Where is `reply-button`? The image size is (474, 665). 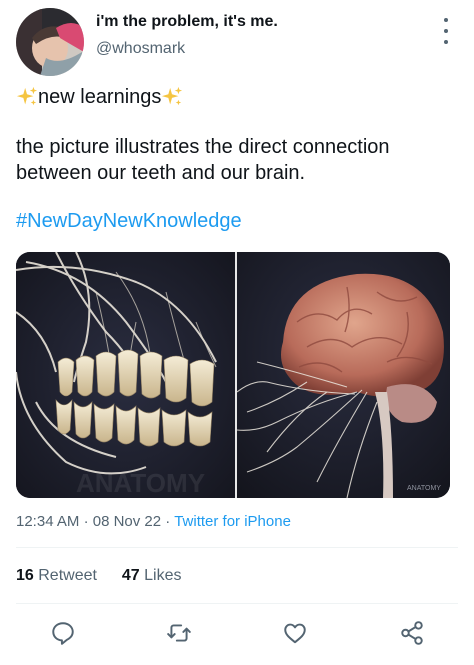
reply-button is located at coordinates (63, 633).